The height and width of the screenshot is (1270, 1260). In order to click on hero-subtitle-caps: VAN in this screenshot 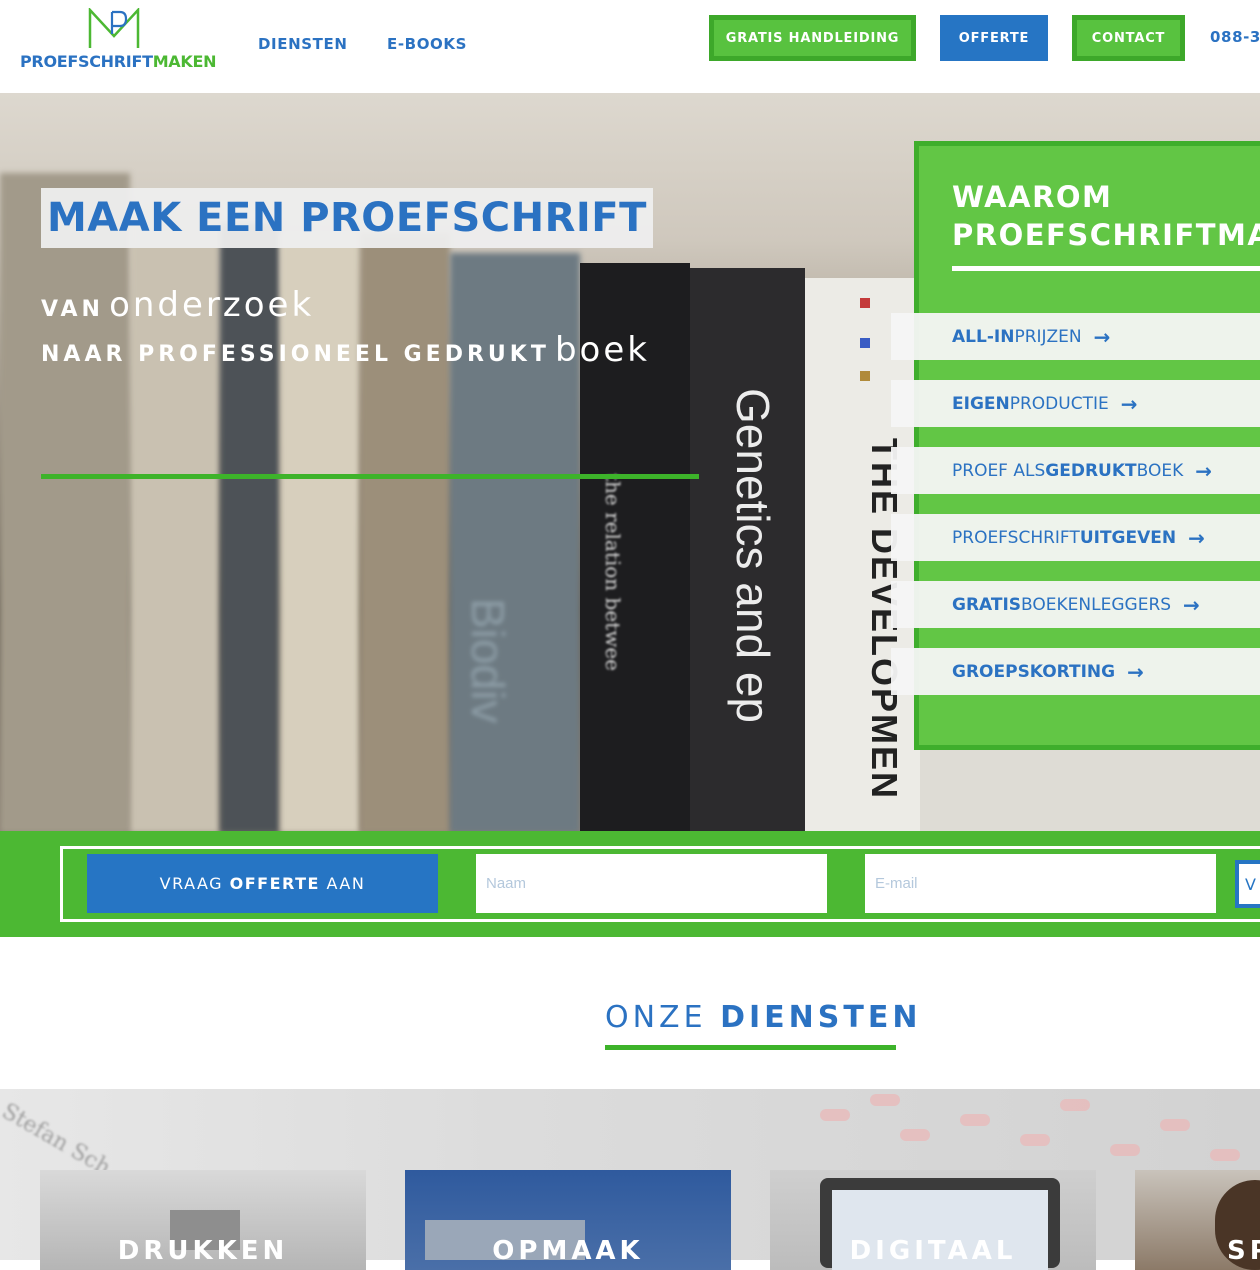, I will do `click(72, 309)`.